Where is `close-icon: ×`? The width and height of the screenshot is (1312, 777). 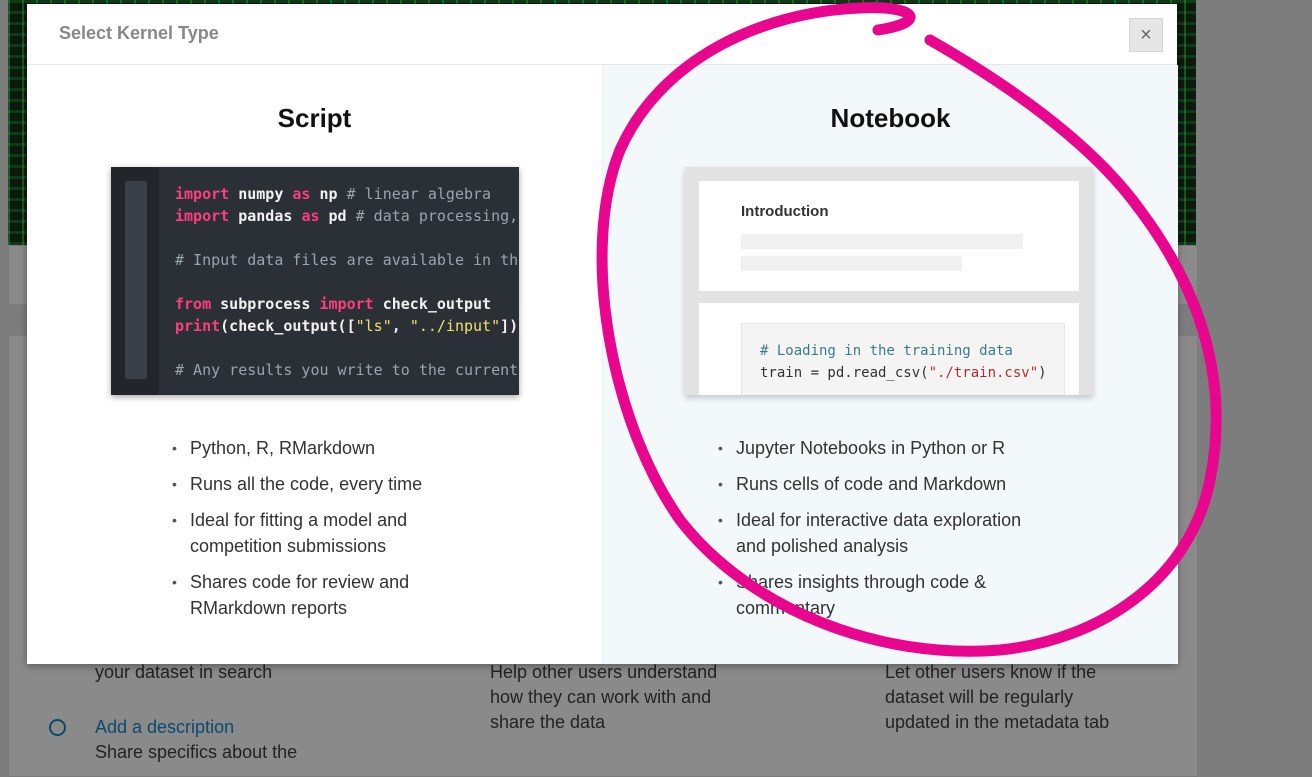
close-icon: × is located at coordinates (1146, 34).